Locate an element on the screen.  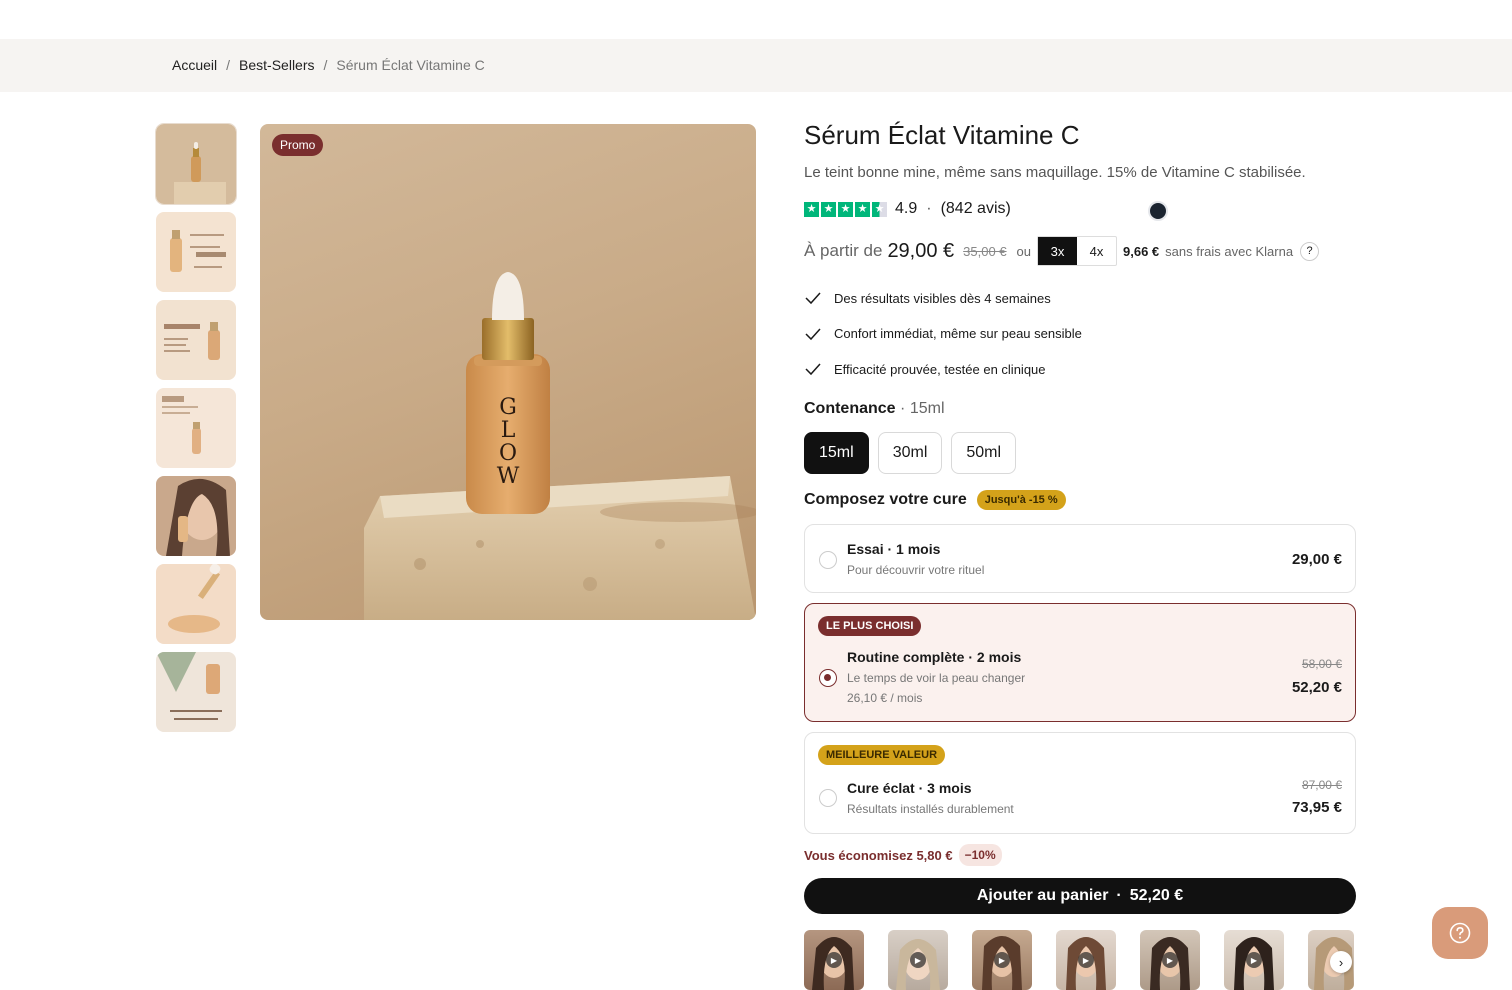
bottle-letter-g: G is located at coordinates (508, 407).